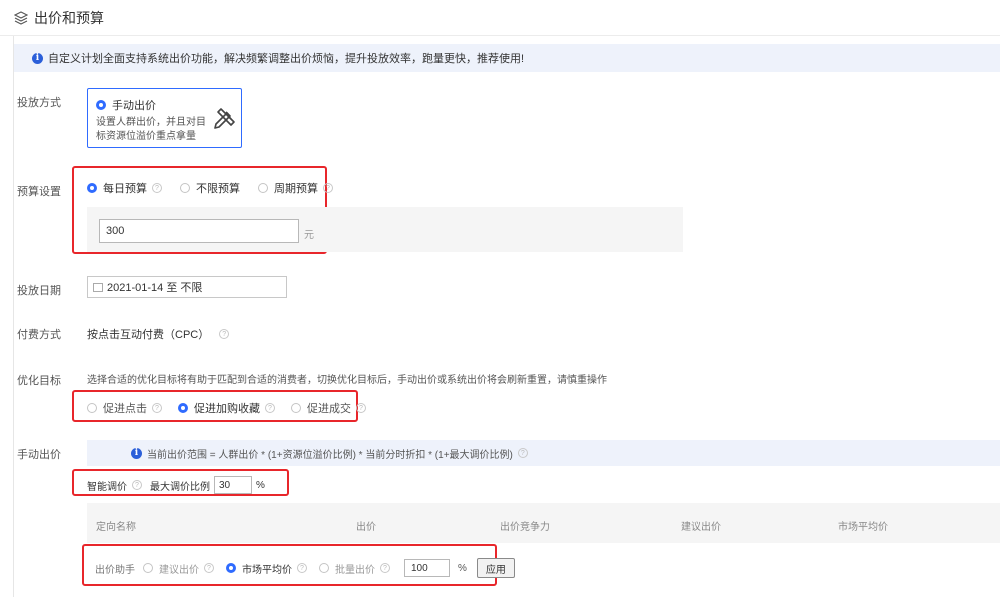 Image resolution: width=1000 pixels, height=597 pixels. I want to click on budget-unit: 元, so click(309, 235).